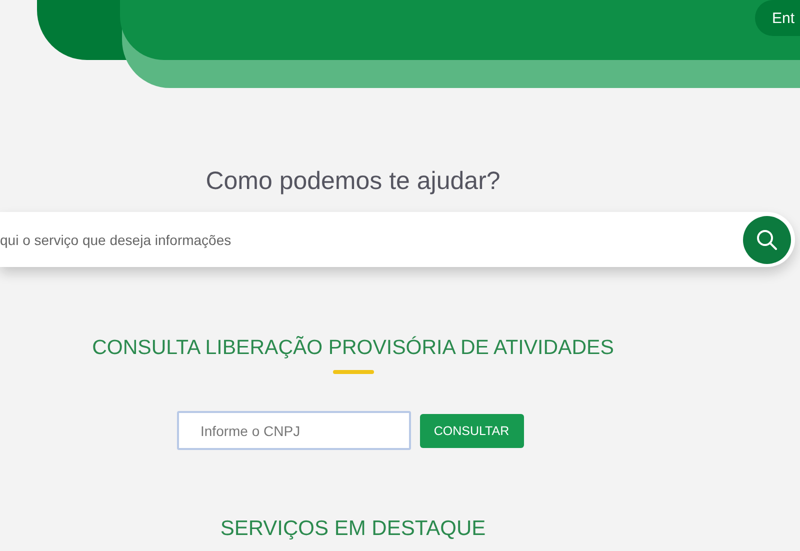  What do you see at coordinates (353, 348) in the screenshot?
I see `section-title: CONSULTA LIBERAÇÃO PROVISÓRIA DE ATIVIDADES` at bounding box center [353, 348].